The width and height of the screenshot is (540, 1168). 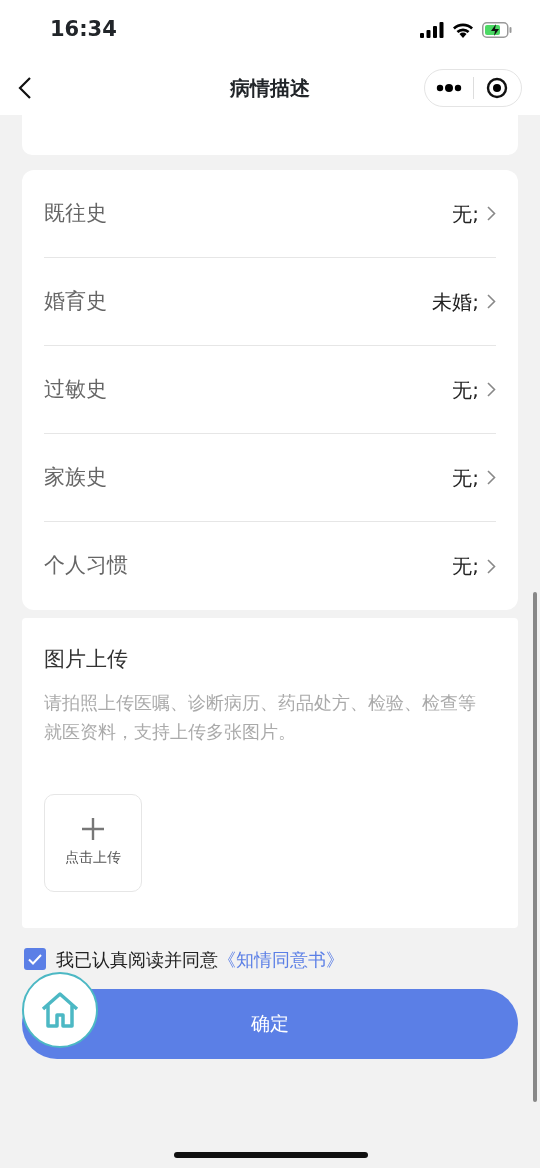 I want to click on checkmark-icon, so click(x=35, y=959).